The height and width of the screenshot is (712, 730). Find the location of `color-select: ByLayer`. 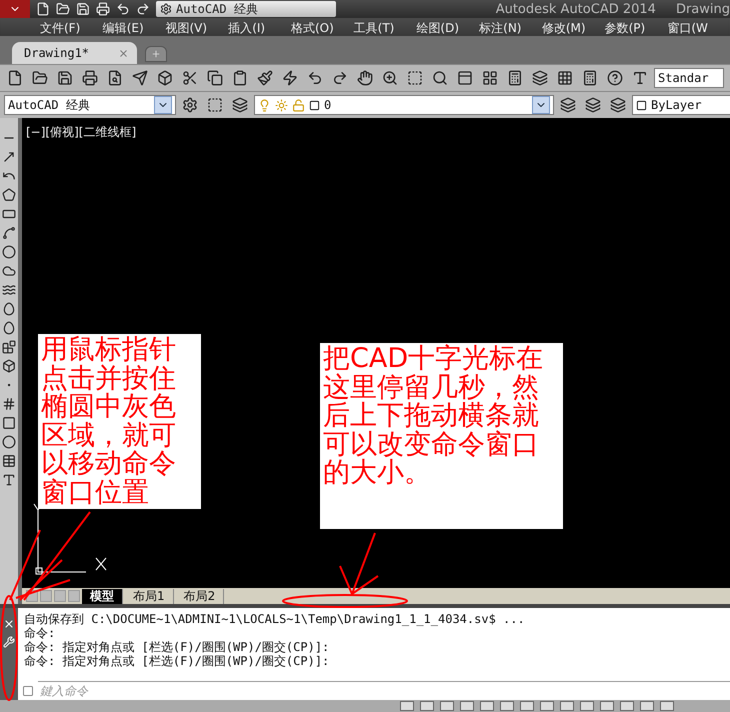

color-select: ByLayer is located at coordinates (681, 105).